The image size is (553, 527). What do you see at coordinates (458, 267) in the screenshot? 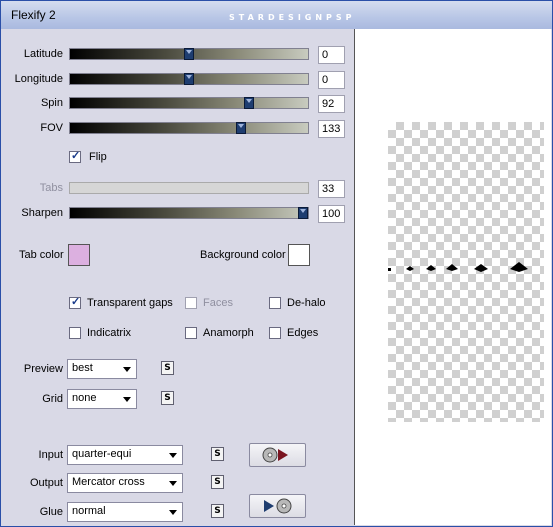
I see `preview-image` at bounding box center [458, 267].